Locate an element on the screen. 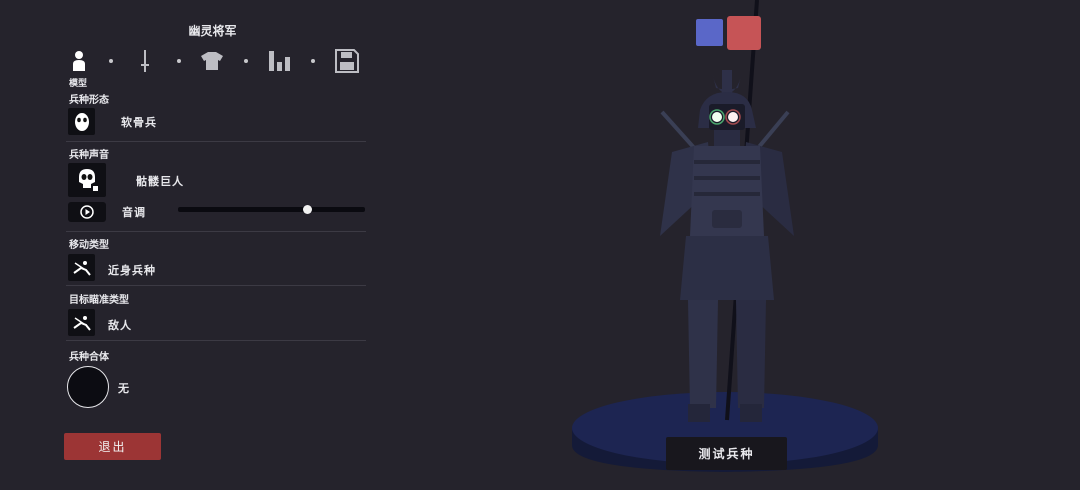 The width and height of the screenshot is (1080, 490). step-model-button is located at coordinates (79, 61).